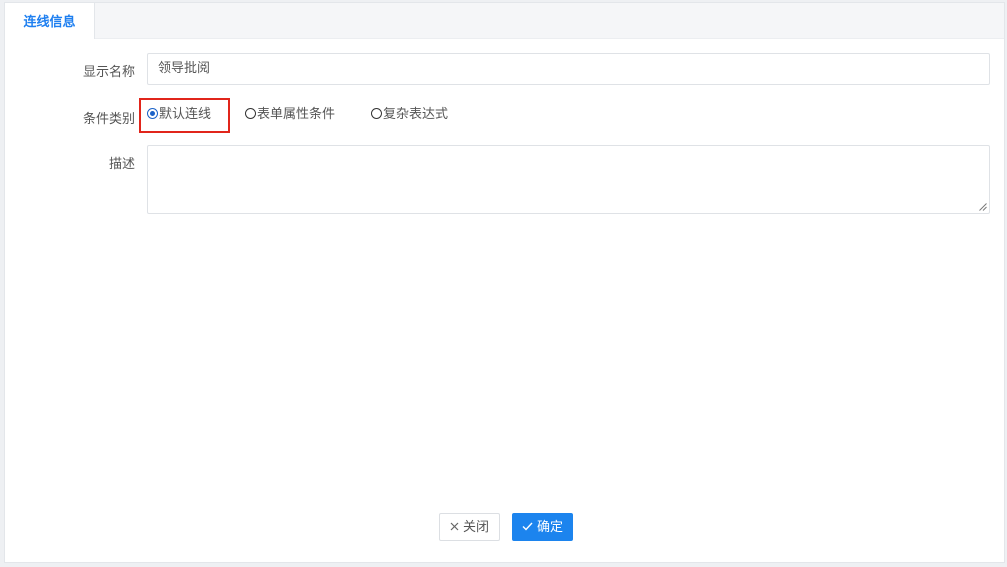 This screenshot has height=567, width=1007. What do you see at coordinates (108, 119) in the screenshot?
I see `condition-type-label: 条件类别` at bounding box center [108, 119].